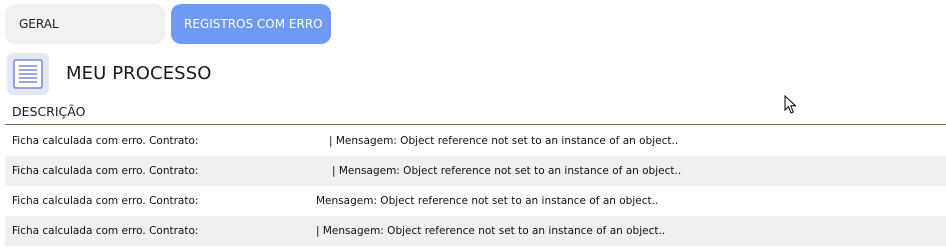  What do you see at coordinates (790, 104) in the screenshot?
I see `mouse-cursor-icon` at bounding box center [790, 104].